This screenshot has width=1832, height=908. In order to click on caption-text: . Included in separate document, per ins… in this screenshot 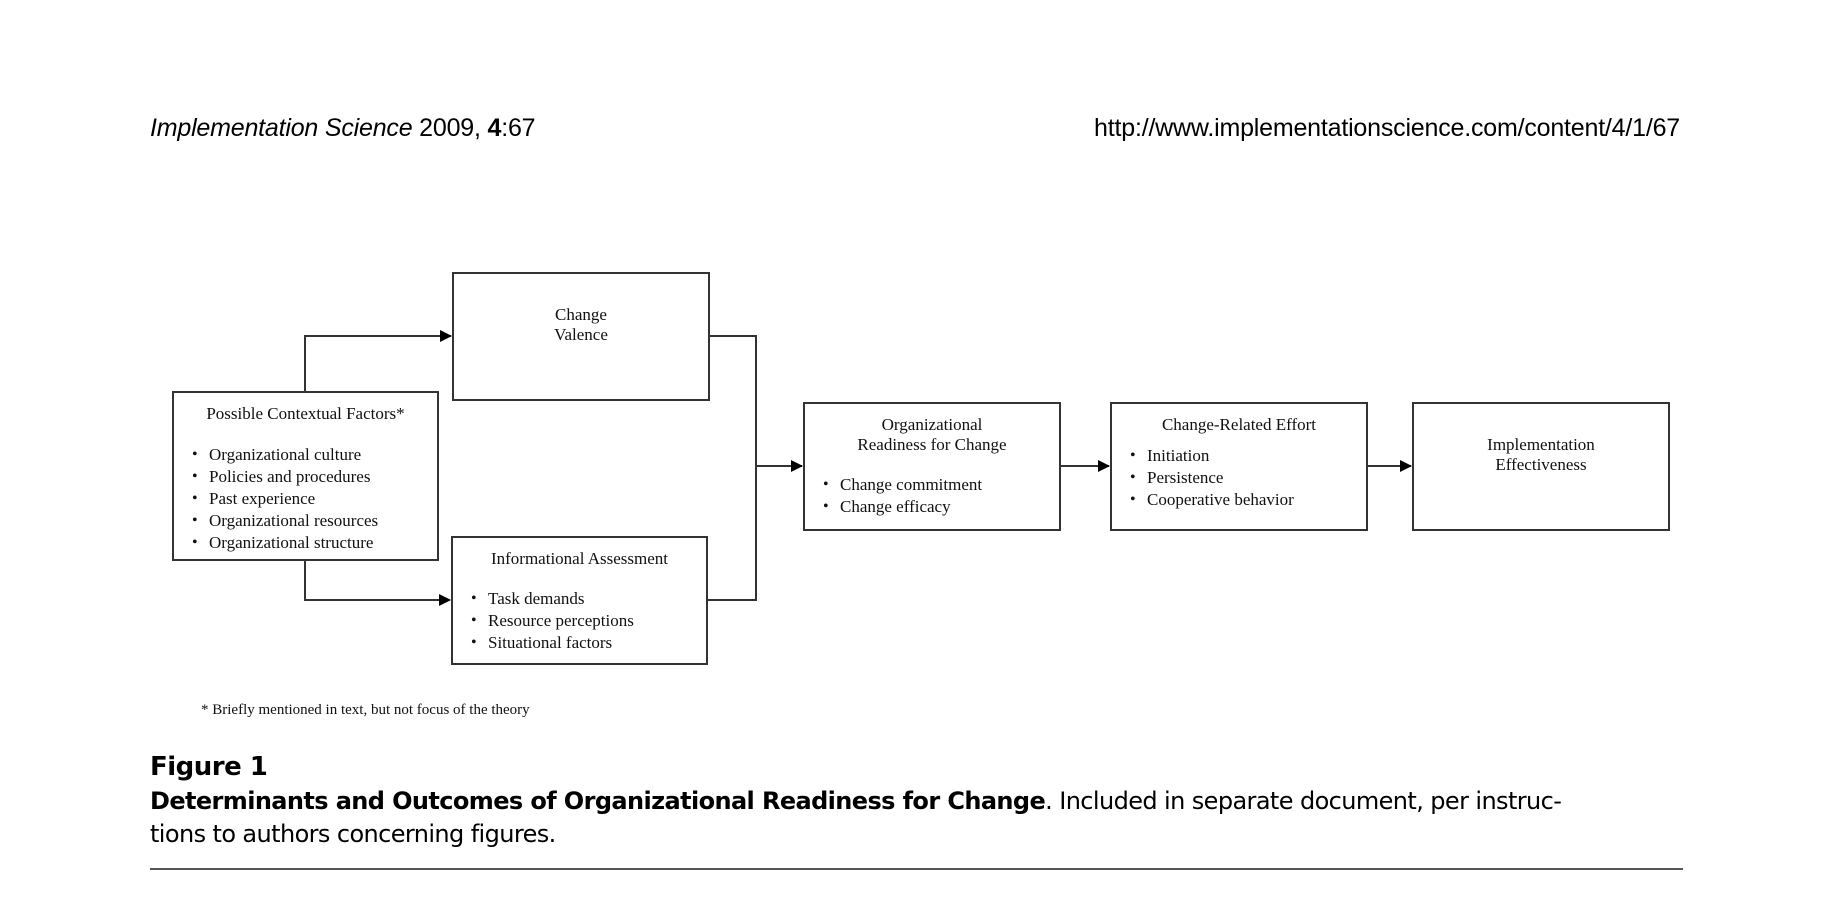, I will do `click(1303, 801)`.